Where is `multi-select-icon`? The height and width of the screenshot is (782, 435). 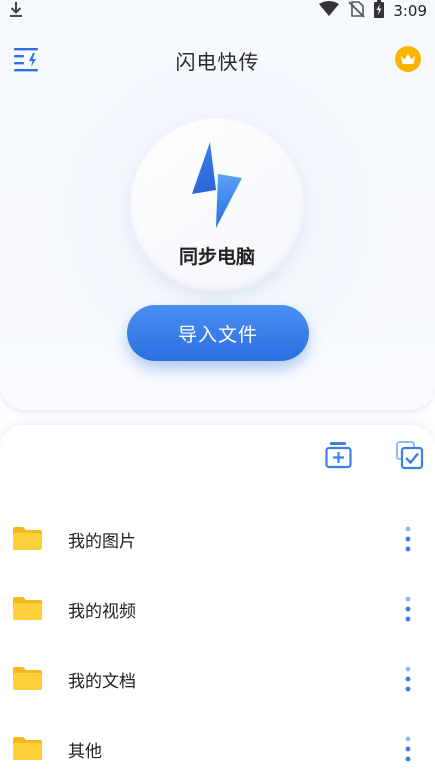
multi-select-icon is located at coordinates (410, 456).